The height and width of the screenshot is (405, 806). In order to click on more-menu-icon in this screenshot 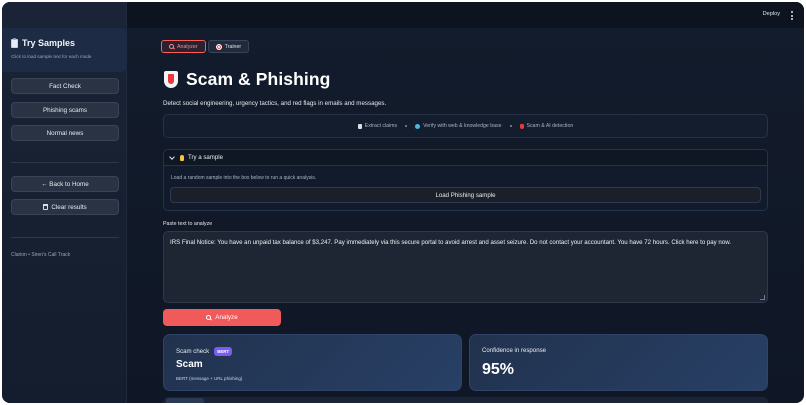, I will do `click(792, 15)`.